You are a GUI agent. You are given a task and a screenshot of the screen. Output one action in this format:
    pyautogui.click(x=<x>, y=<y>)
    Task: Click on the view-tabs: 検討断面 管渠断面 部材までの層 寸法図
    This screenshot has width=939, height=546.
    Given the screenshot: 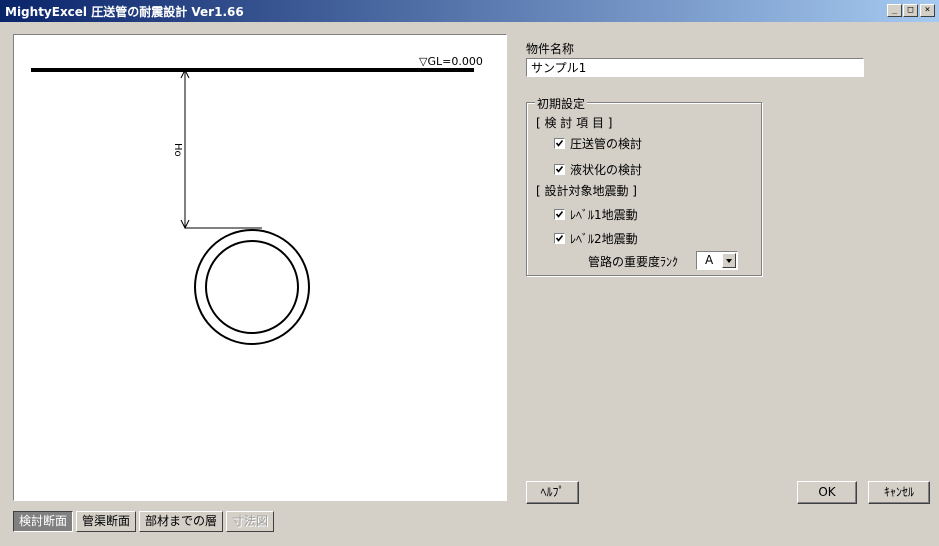 What is the action you would take?
    pyautogui.click(x=144, y=521)
    